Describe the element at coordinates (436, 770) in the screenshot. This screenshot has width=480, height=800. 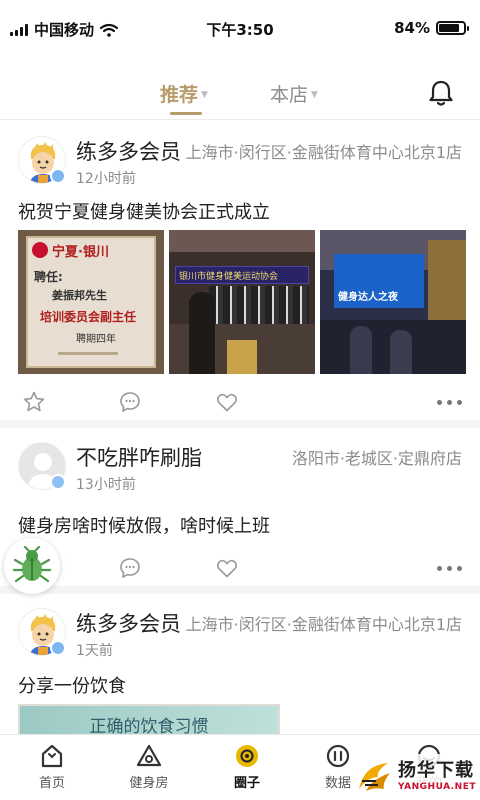
I see `watermark-cn: 扬华下载` at that location.